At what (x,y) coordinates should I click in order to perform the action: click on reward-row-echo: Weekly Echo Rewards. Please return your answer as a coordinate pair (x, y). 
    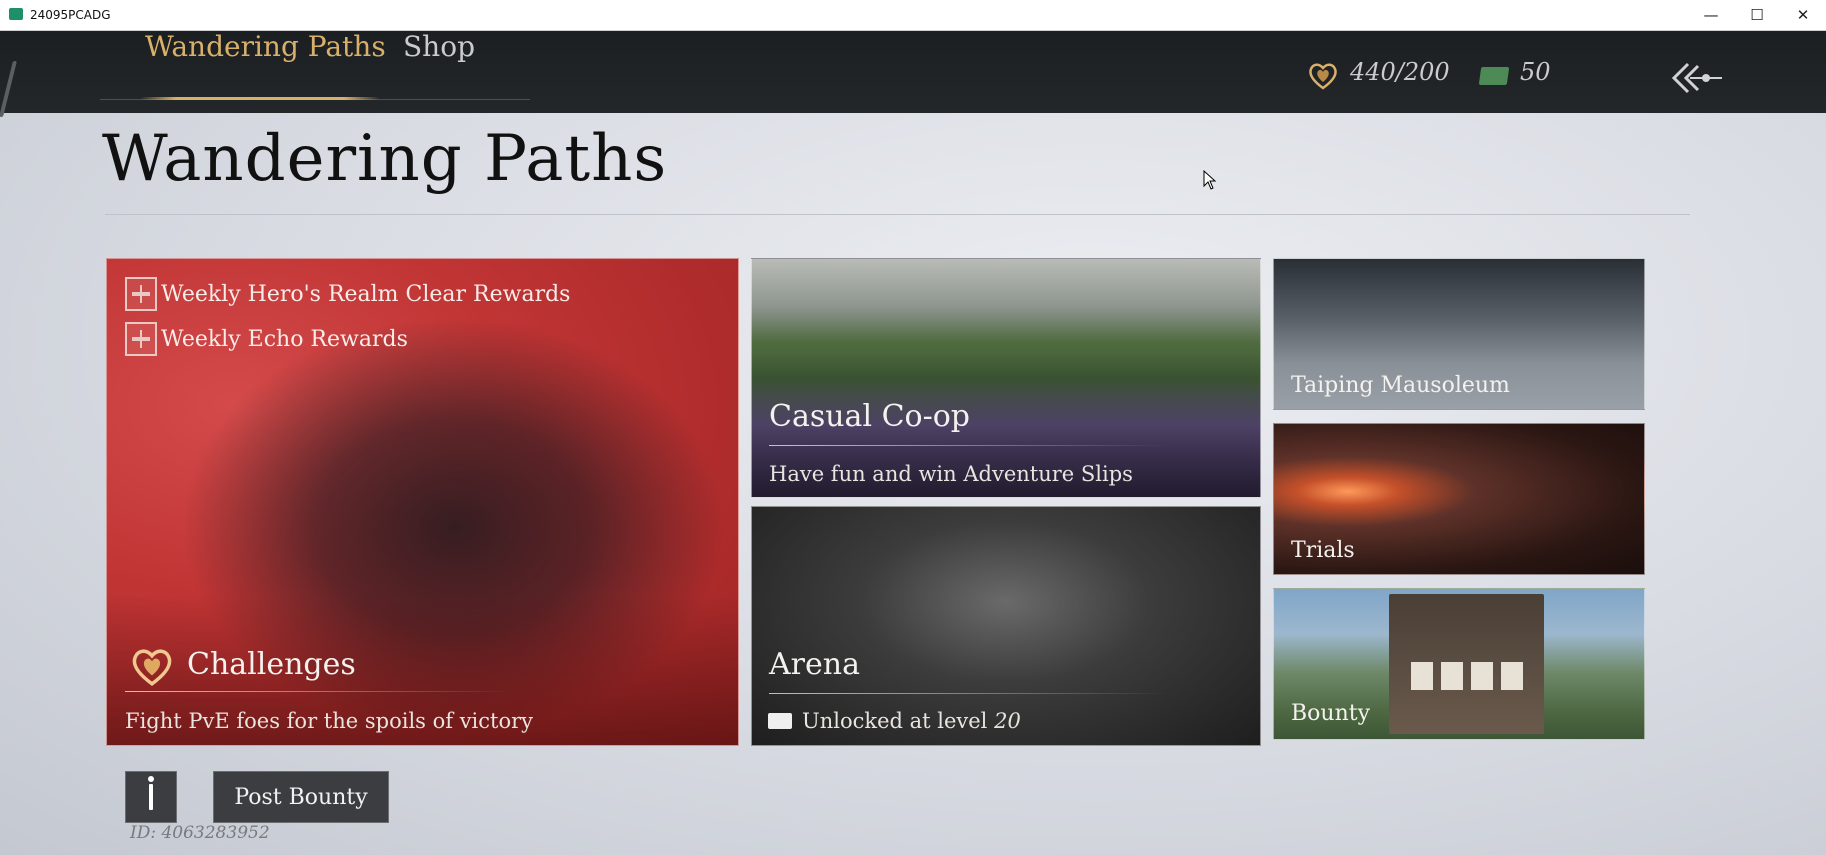
    Looking at the image, I should click on (266, 339).